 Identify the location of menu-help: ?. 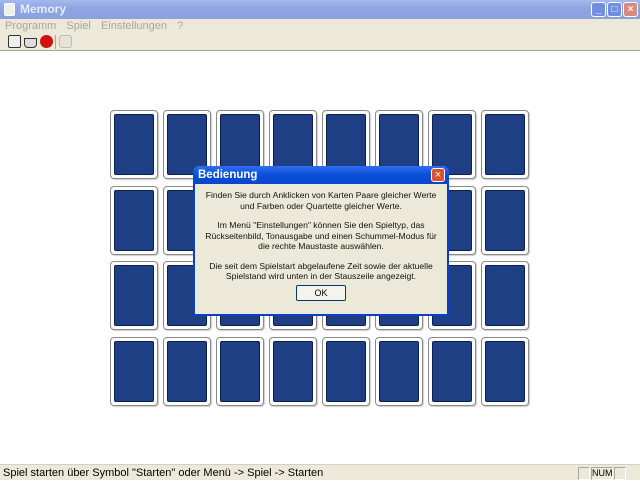
(180, 26).